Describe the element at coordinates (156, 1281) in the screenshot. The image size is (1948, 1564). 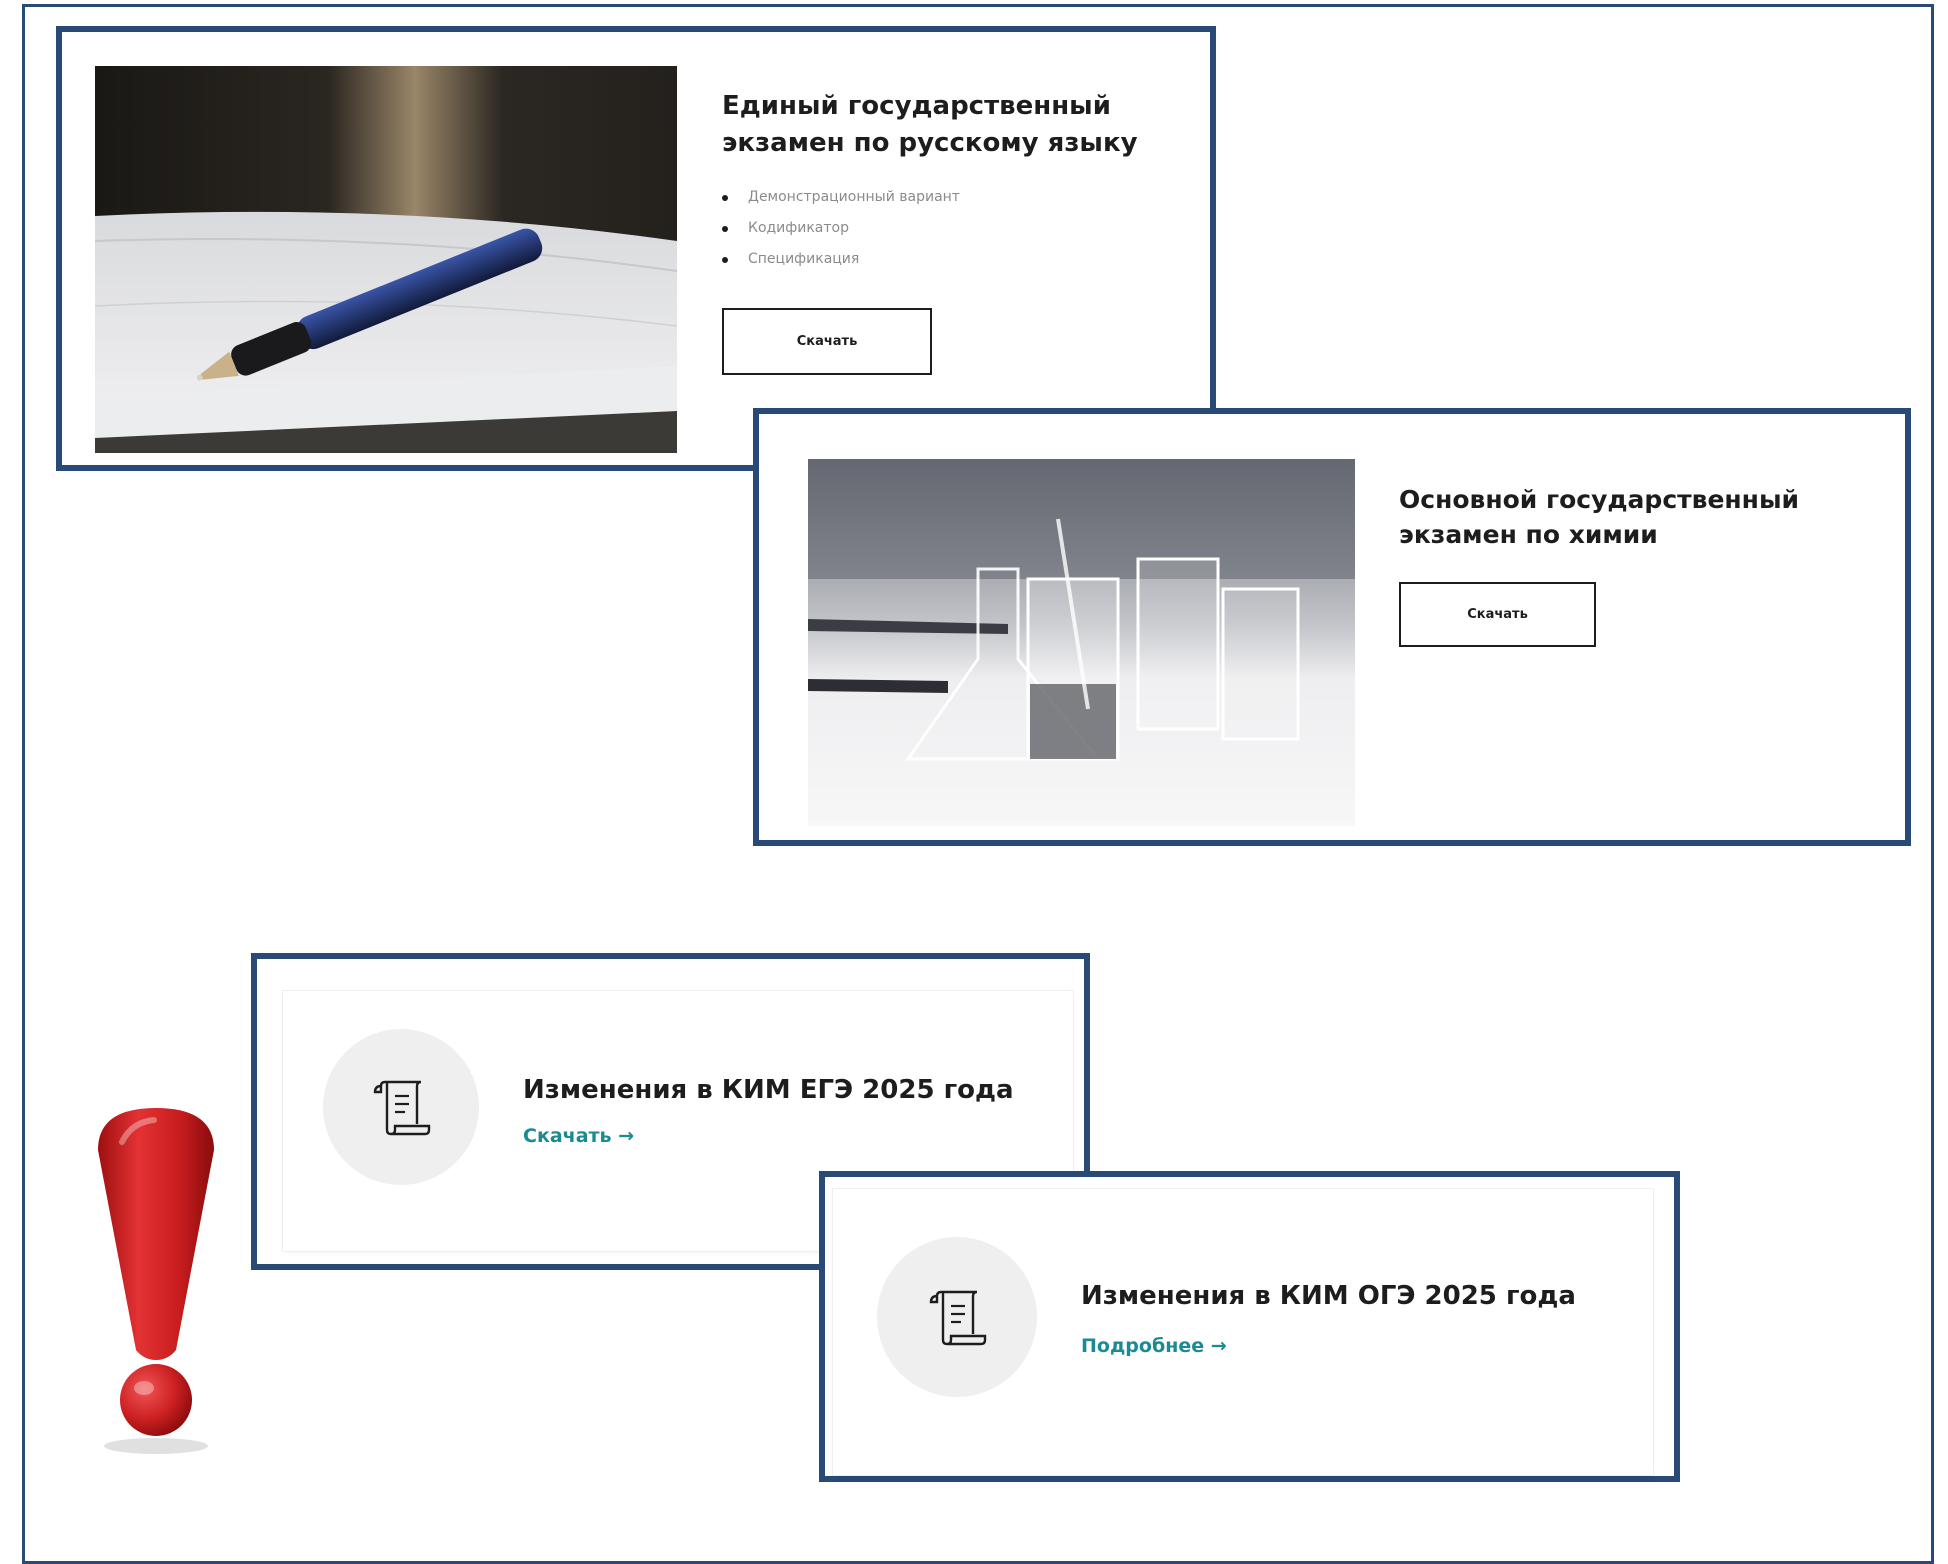
I see `exclamation-mark-icon` at that location.